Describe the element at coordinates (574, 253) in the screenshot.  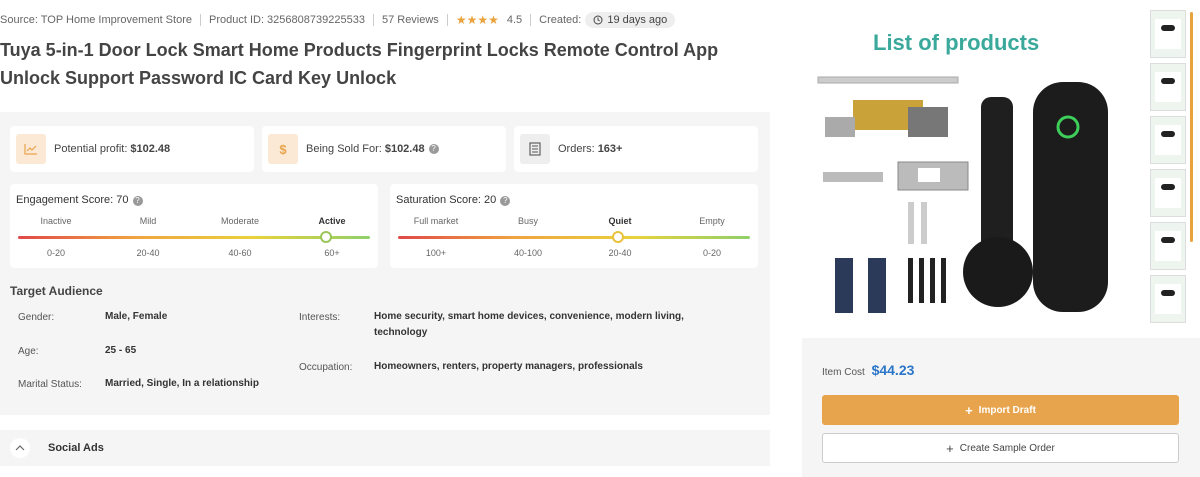
I see `saturation-ranges: 100+ 40-100 20-40 0-20` at that location.